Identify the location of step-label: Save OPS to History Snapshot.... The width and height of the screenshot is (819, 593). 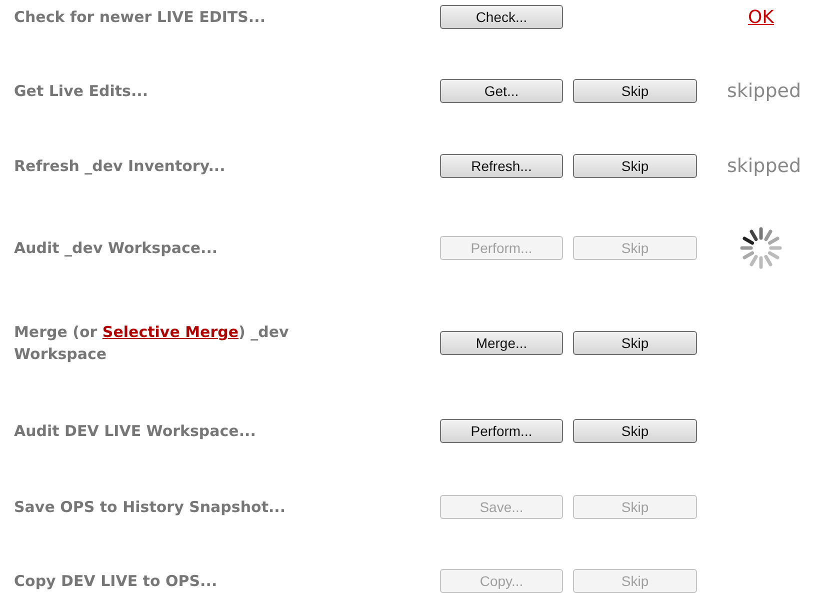
(150, 507).